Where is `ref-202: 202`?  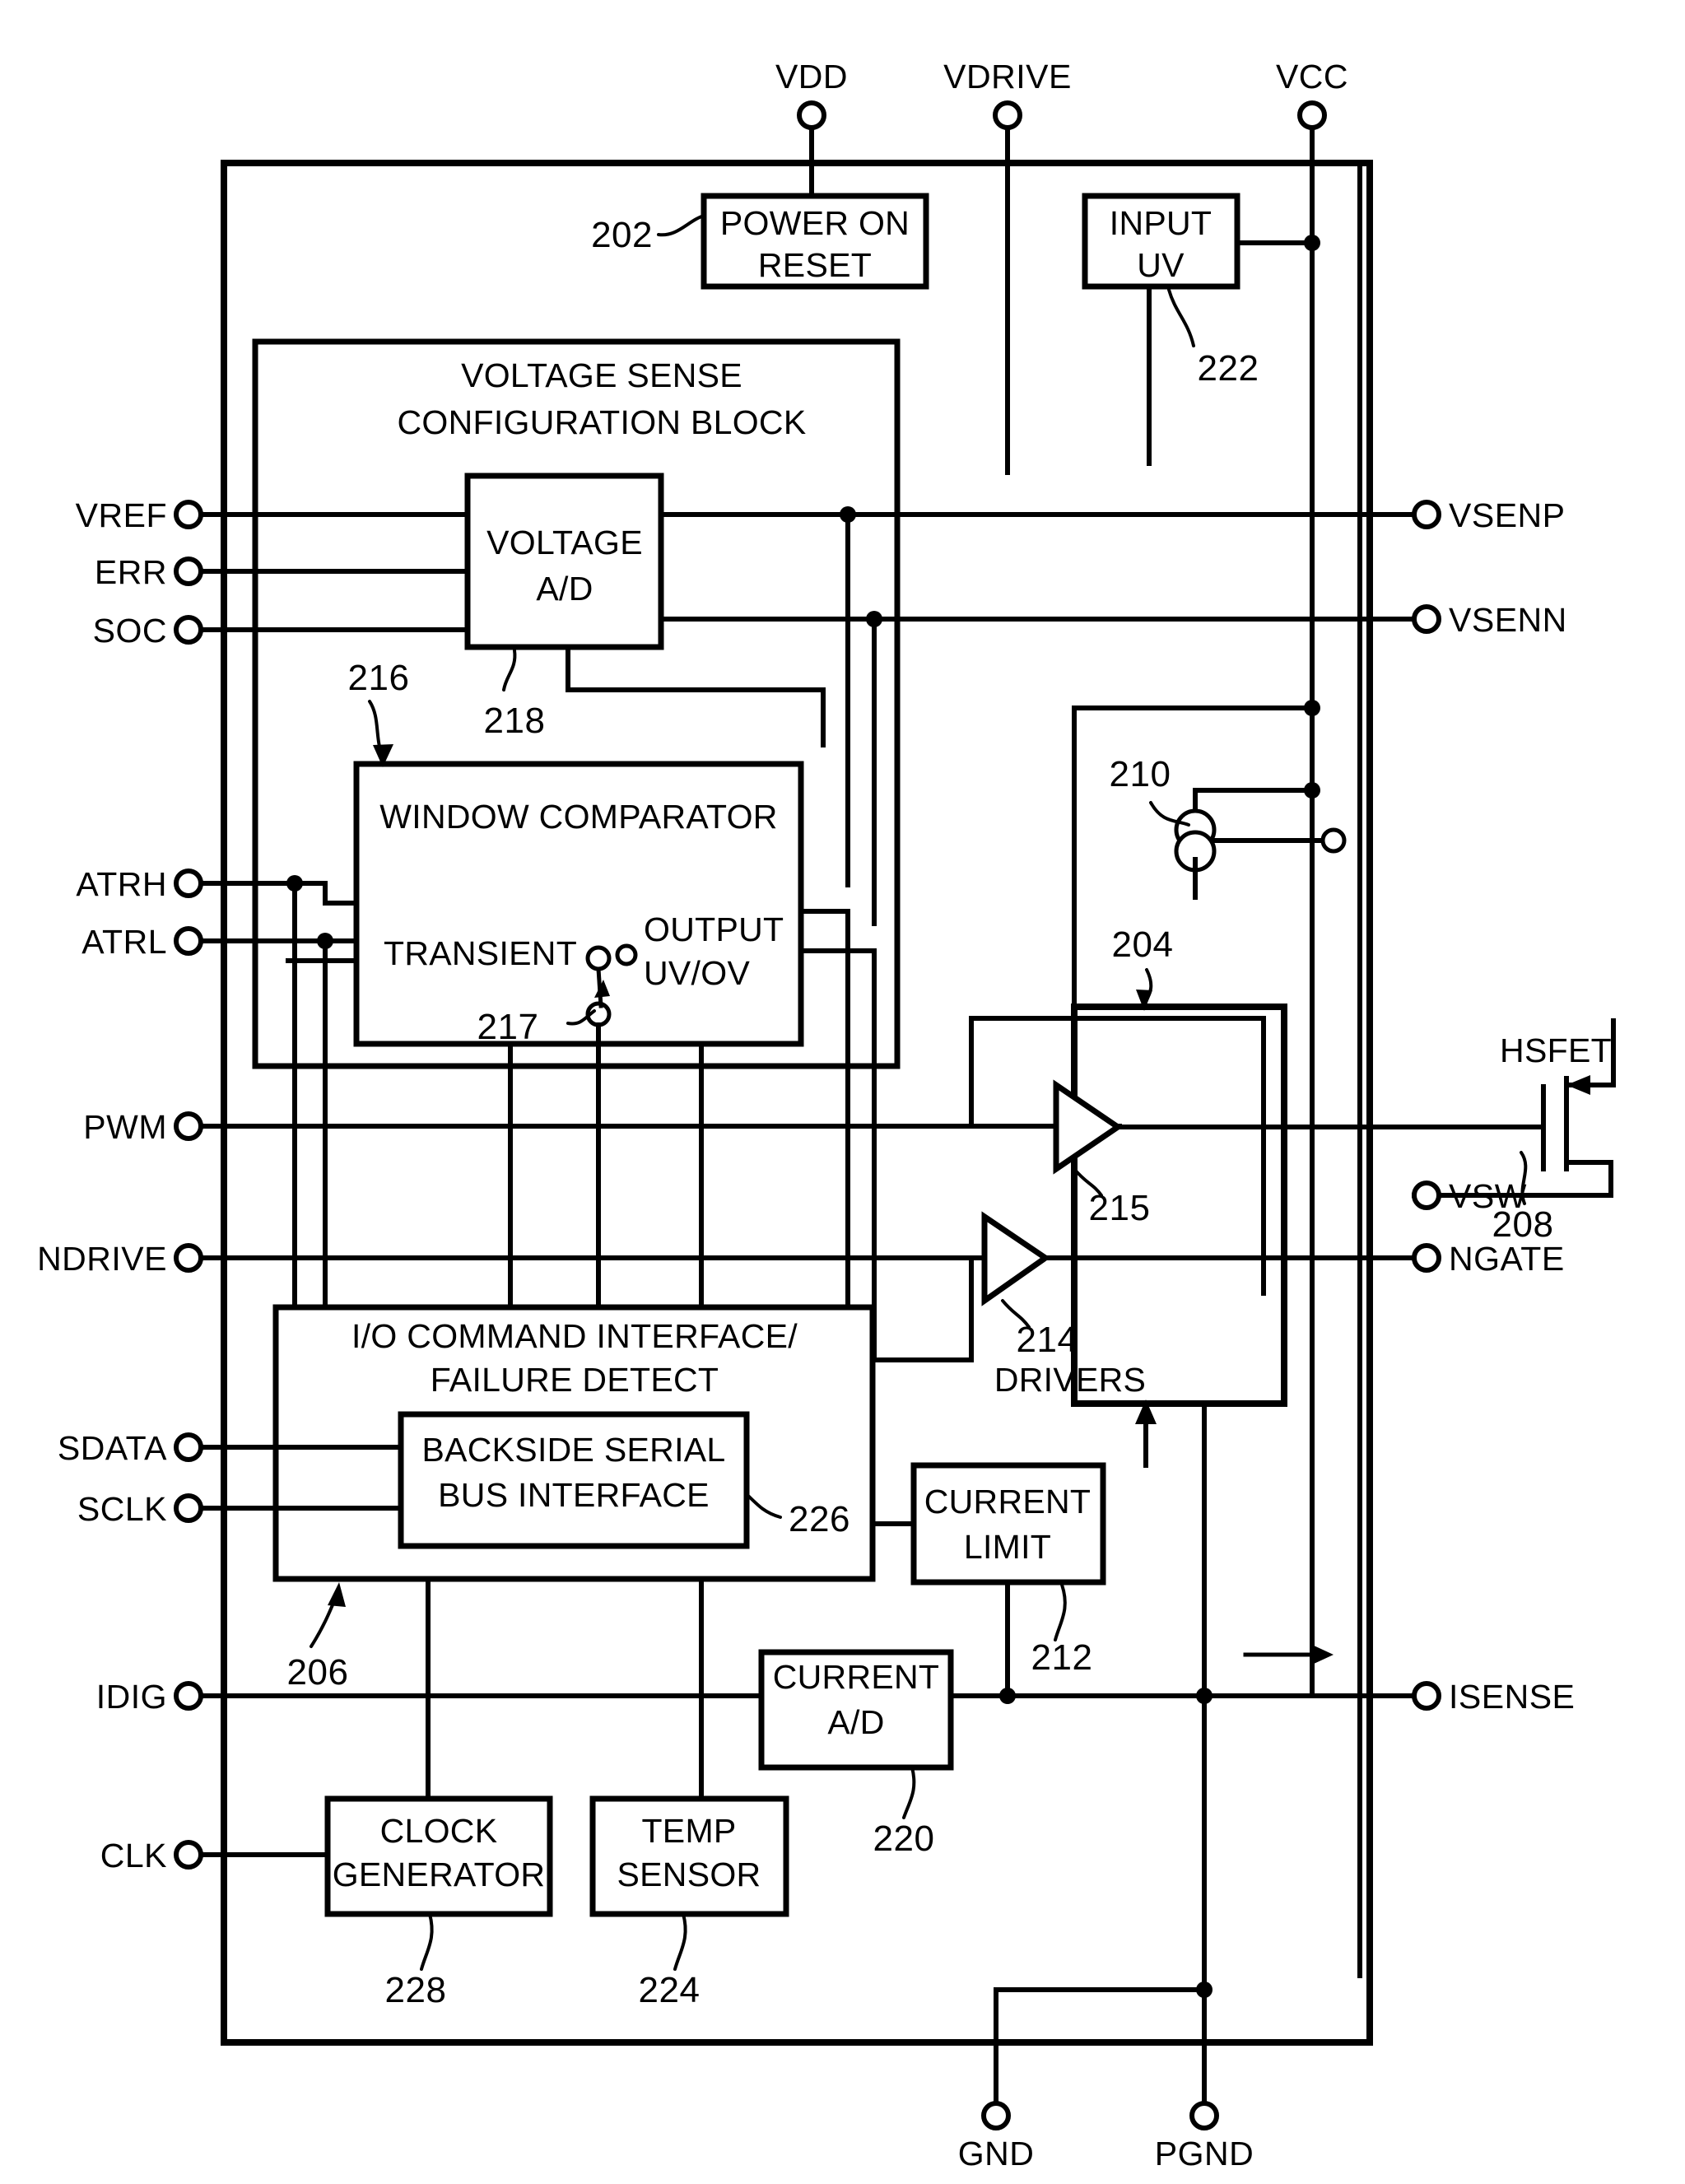
ref-202: 202 is located at coordinates (622, 235).